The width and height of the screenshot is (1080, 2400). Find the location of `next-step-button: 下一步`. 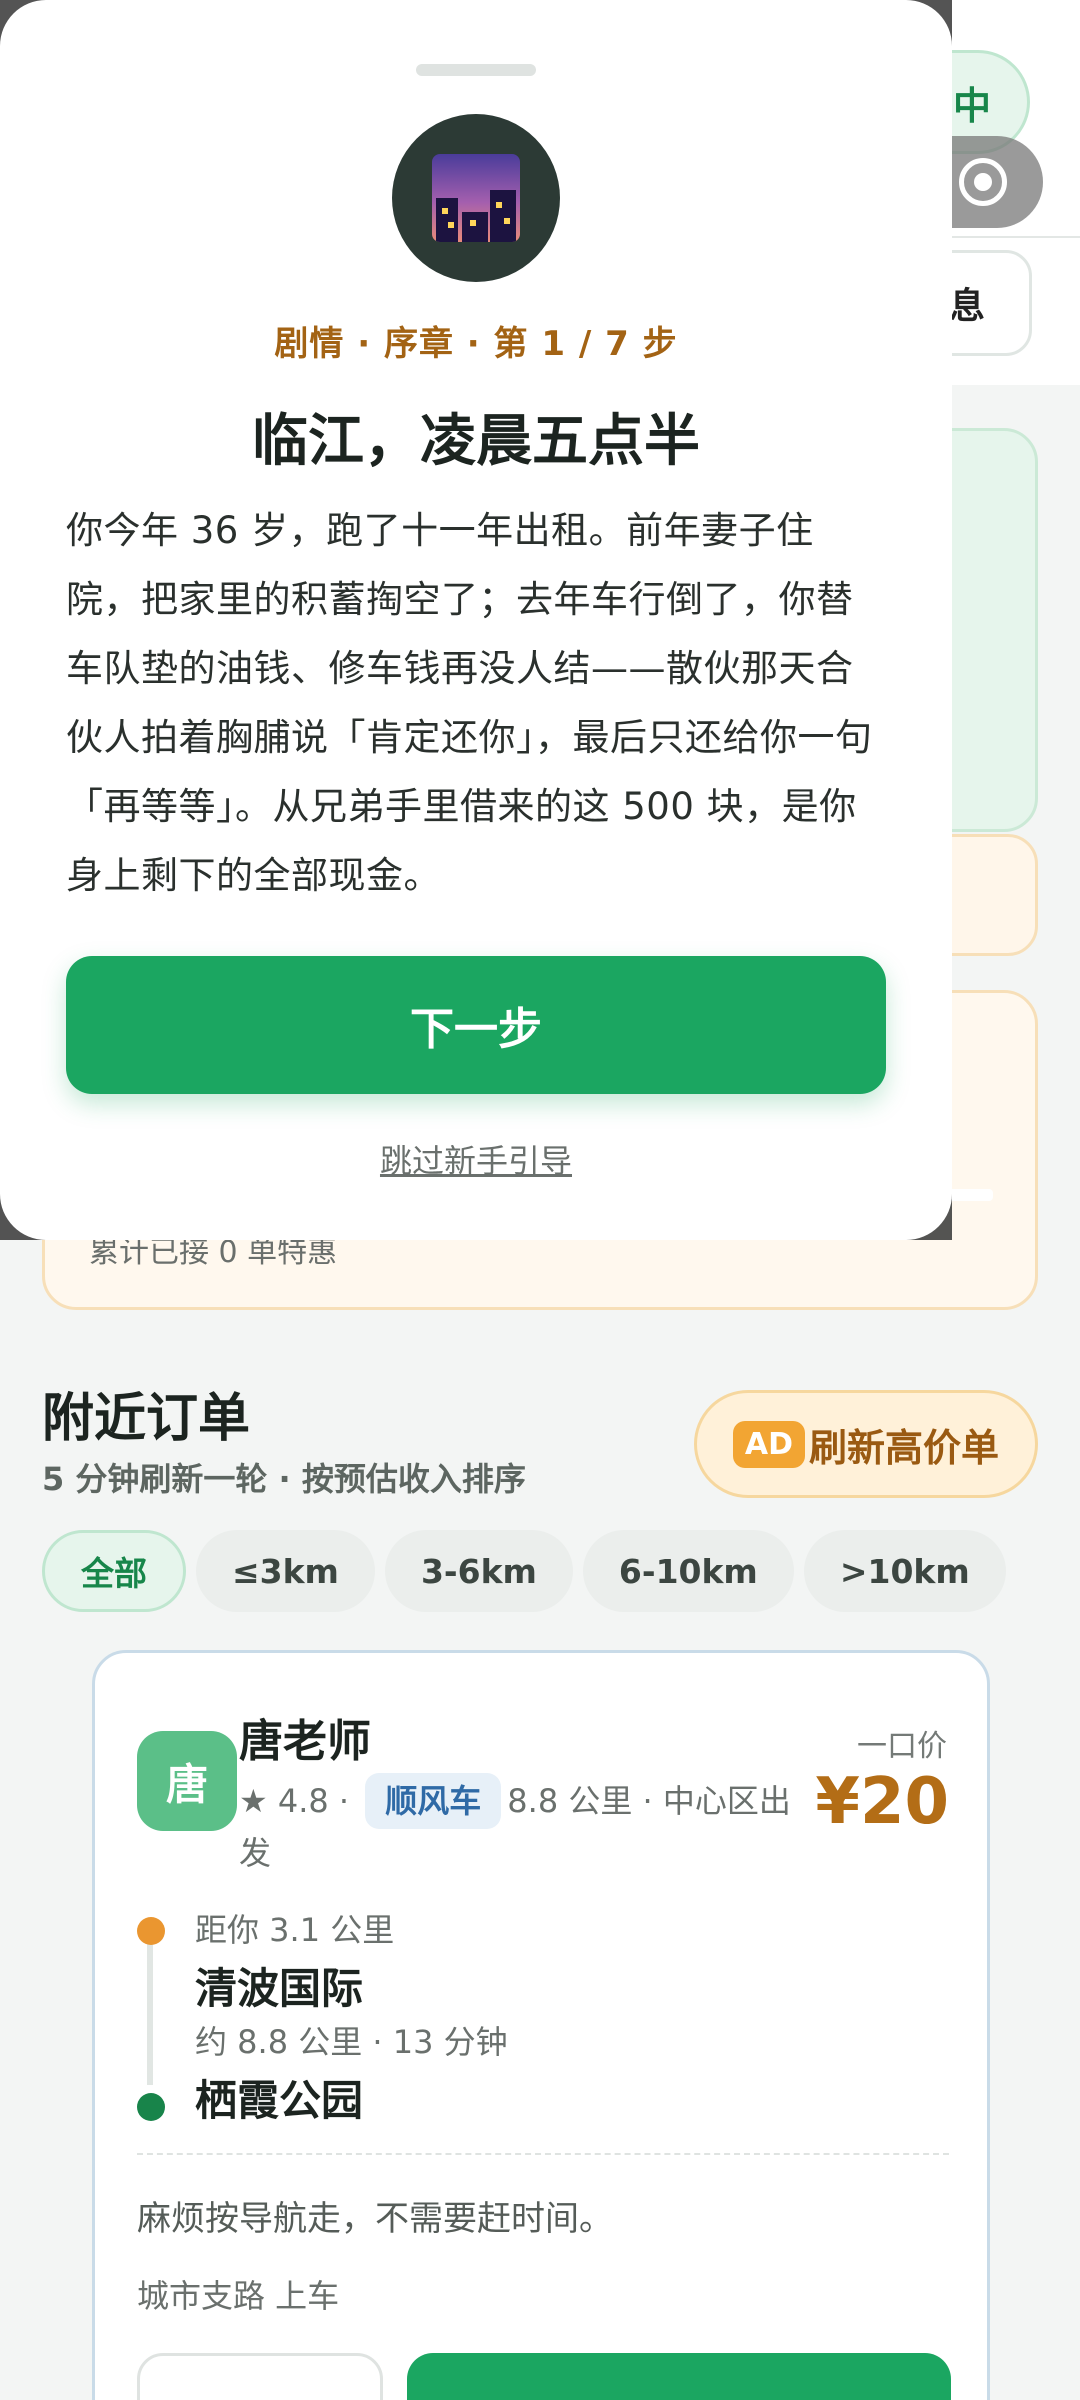

next-step-button: 下一步 is located at coordinates (476, 1025).